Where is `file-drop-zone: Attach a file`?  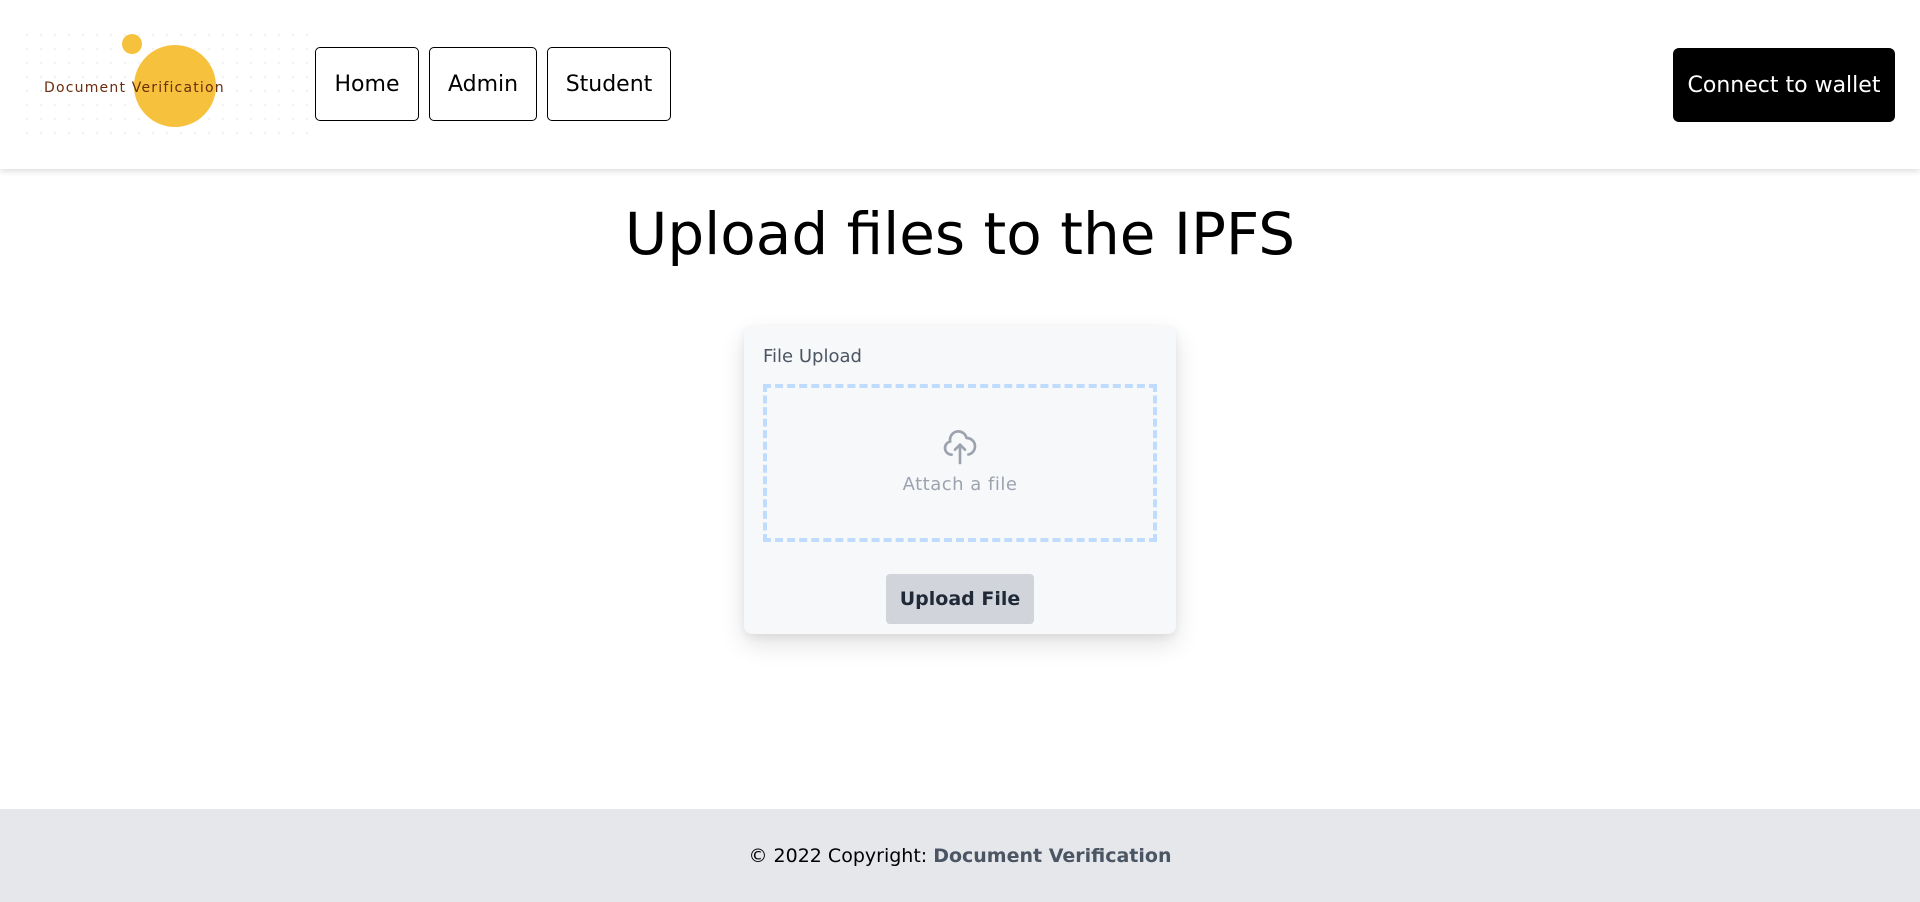
file-drop-zone: Attach a file is located at coordinates (960, 463).